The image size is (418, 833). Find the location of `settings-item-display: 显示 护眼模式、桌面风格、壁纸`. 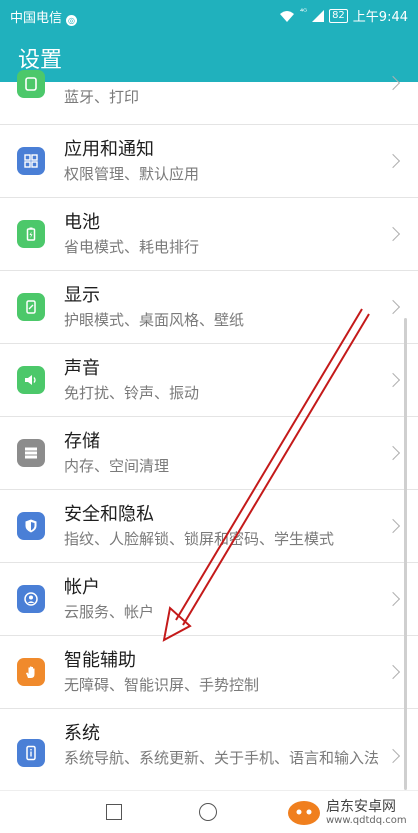

settings-item-display: 显示 护眼模式、桌面风格、壁纸 is located at coordinates (209, 307).